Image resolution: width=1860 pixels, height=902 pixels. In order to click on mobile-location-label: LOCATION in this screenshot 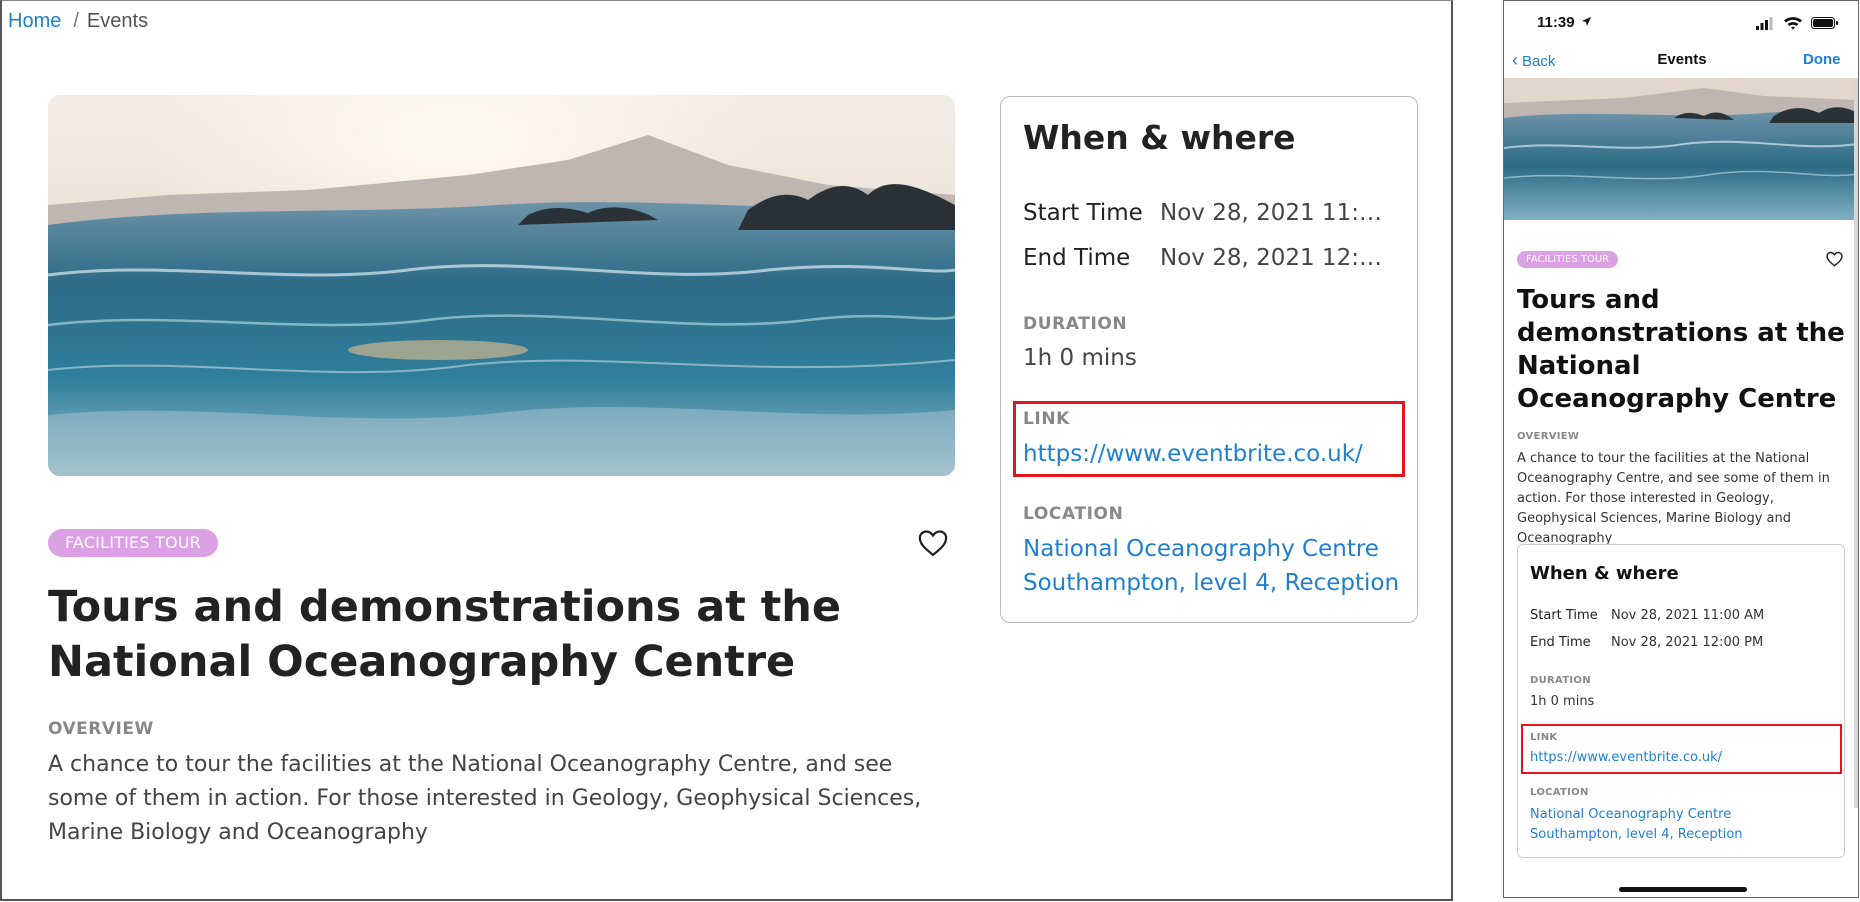, I will do `click(1559, 792)`.